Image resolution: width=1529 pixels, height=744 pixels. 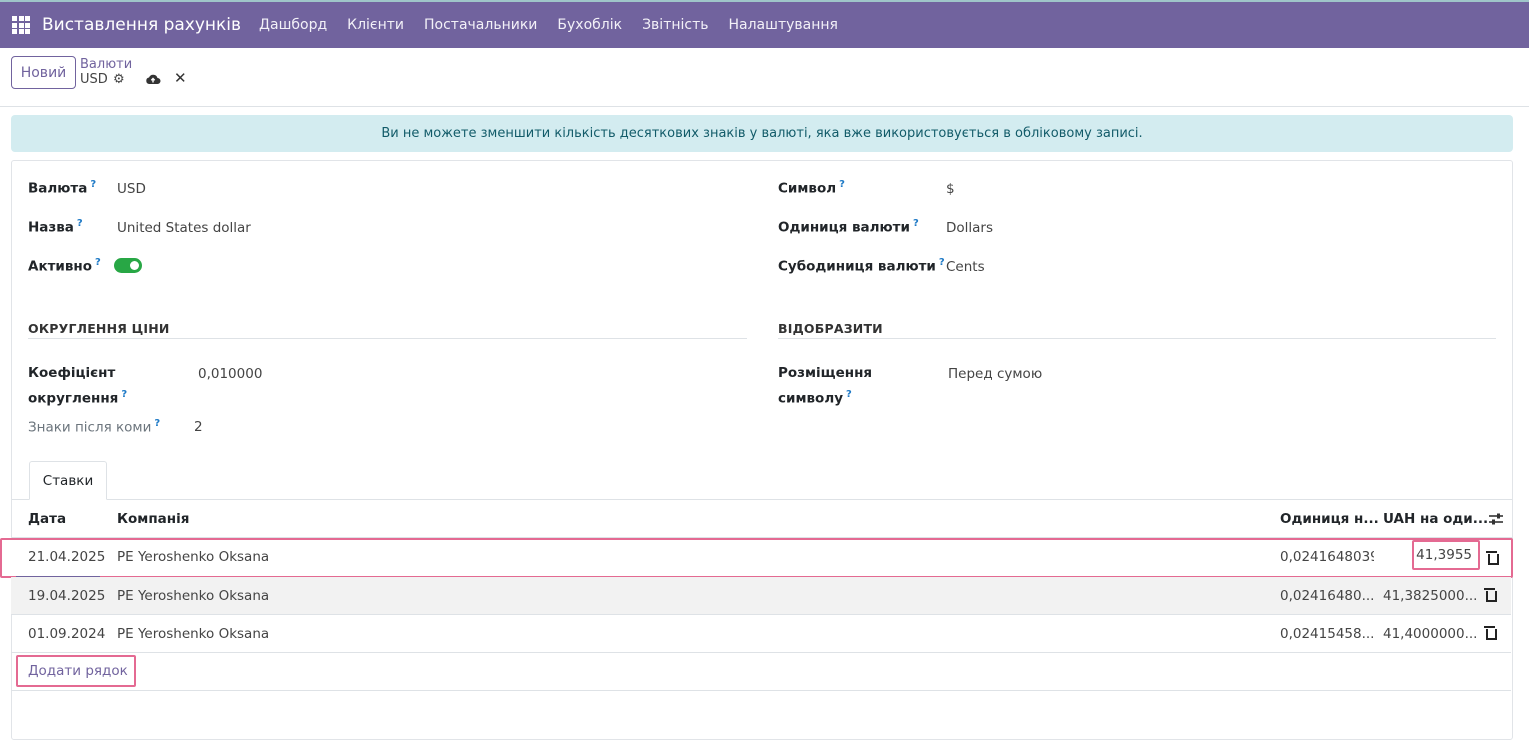 What do you see at coordinates (761, 672) in the screenshot?
I see `add-line-row` at bounding box center [761, 672].